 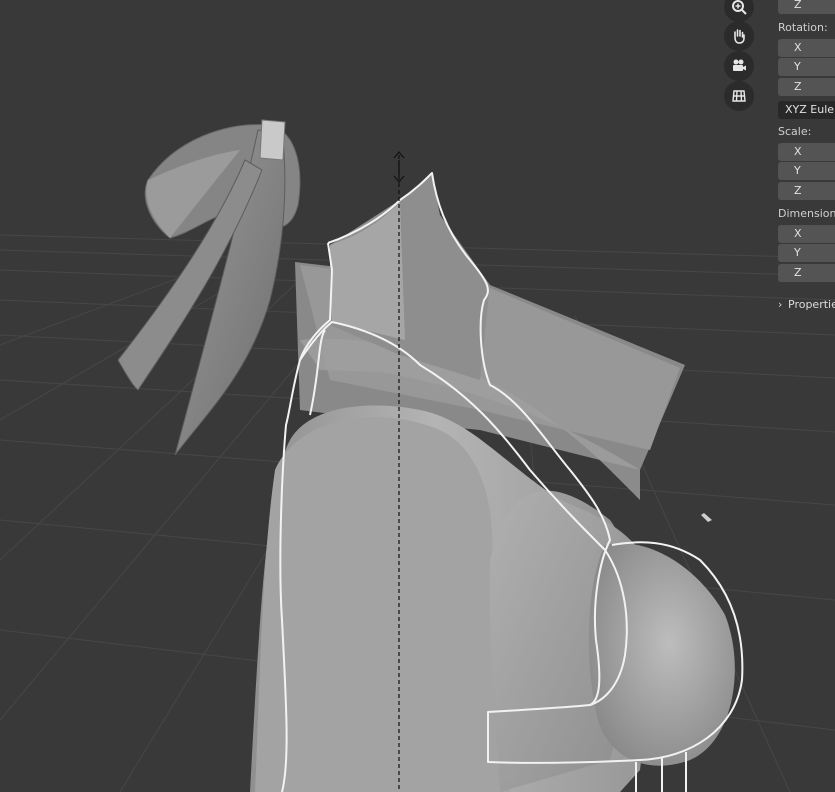 I want to click on rotation-x-field: X, so click(x=806, y=48).